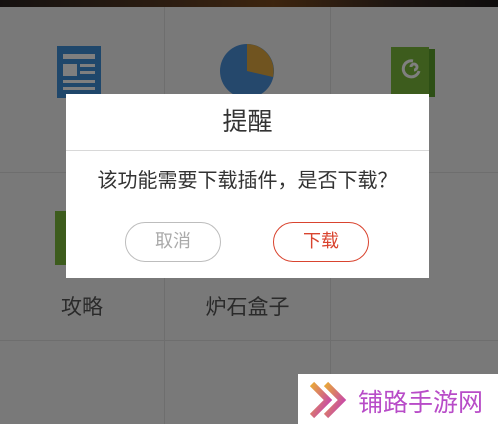 The height and width of the screenshot is (424, 498). What do you see at coordinates (328, 400) in the screenshot?
I see `double-chevron-logo-icon` at bounding box center [328, 400].